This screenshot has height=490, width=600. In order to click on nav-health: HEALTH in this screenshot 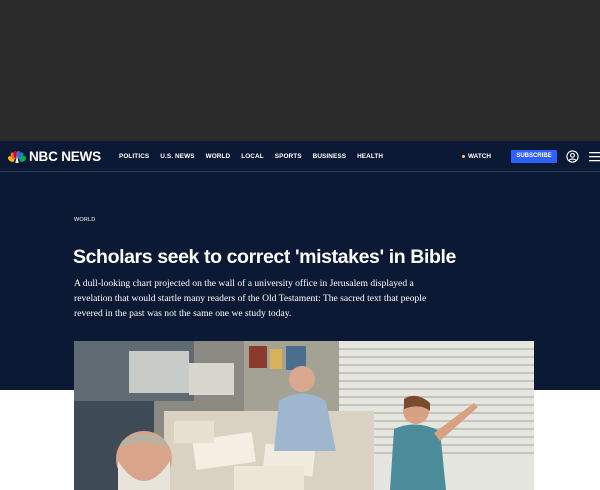, I will do `click(370, 156)`.